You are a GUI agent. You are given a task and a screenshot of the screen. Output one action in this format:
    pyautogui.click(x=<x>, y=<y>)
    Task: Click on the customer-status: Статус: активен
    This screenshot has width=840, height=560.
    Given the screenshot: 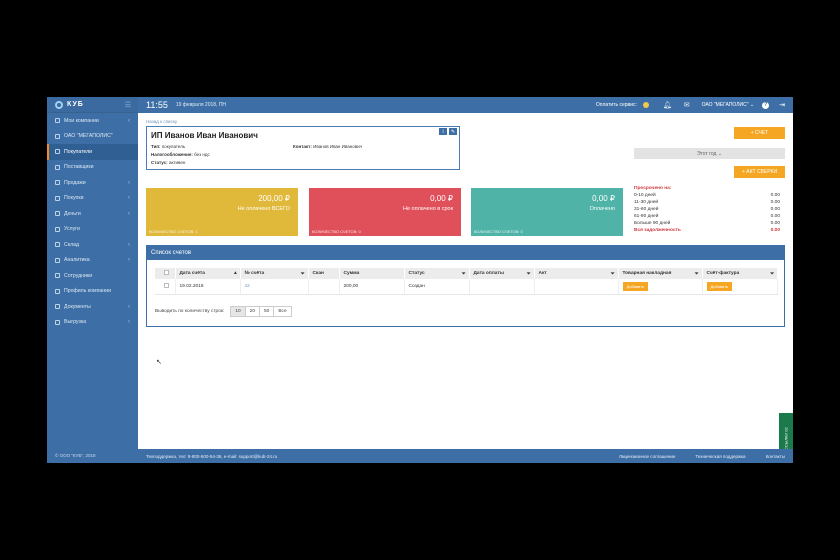 What is the action you would take?
    pyautogui.click(x=168, y=162)
    